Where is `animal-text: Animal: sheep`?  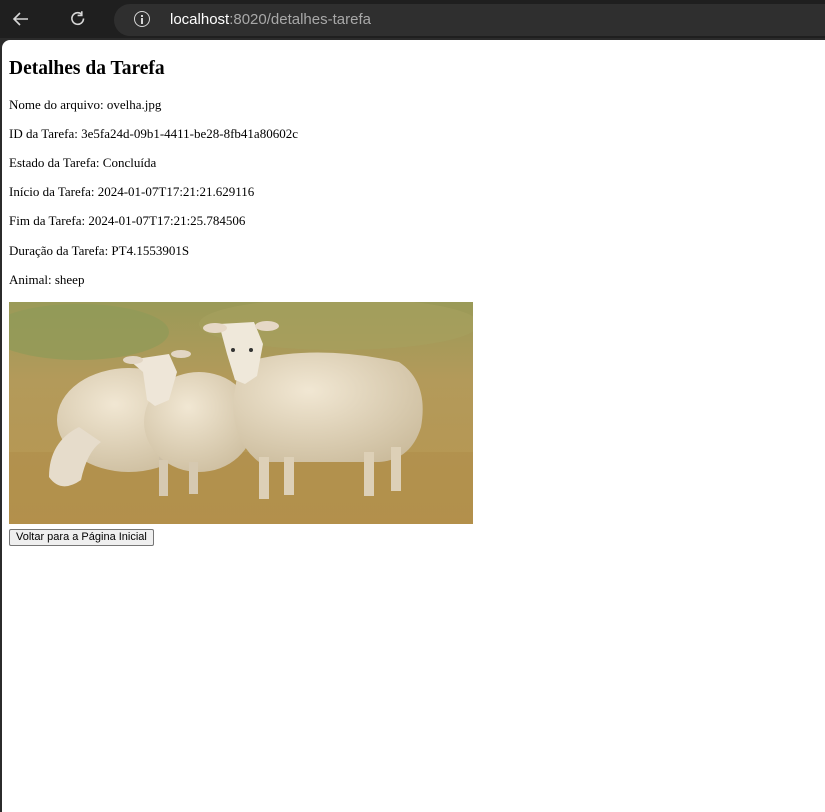
animal-text: Animal: sheep is located at coordinates (47, 279).